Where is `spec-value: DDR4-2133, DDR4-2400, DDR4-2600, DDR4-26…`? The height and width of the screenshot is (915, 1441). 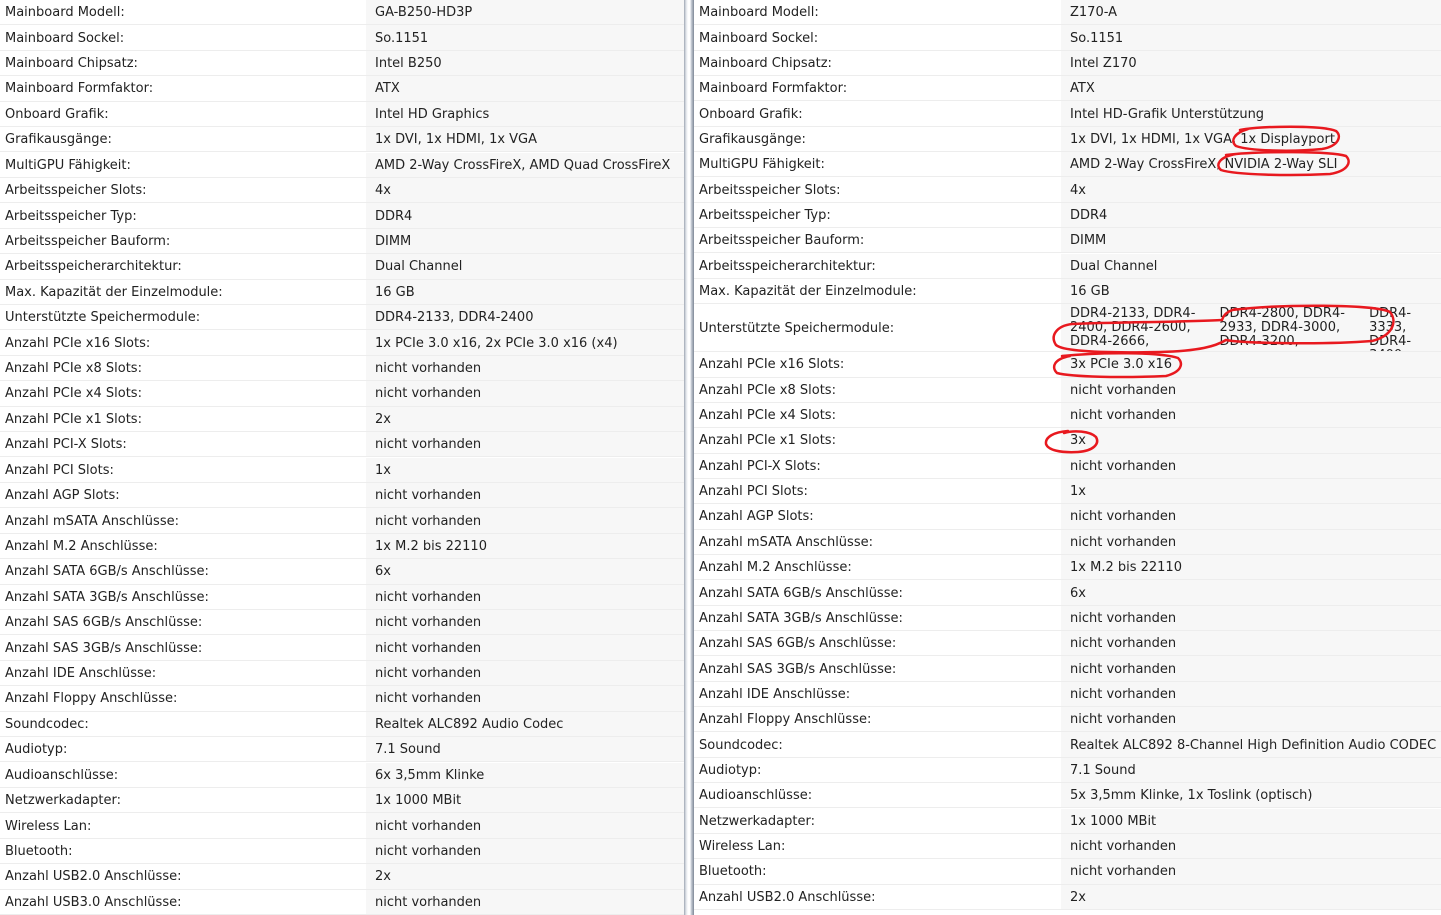 spec-value: DDR4-2133, DDR4-2400, DDR4-2600, DDR4-26… is located at coordinates (1251, 333).